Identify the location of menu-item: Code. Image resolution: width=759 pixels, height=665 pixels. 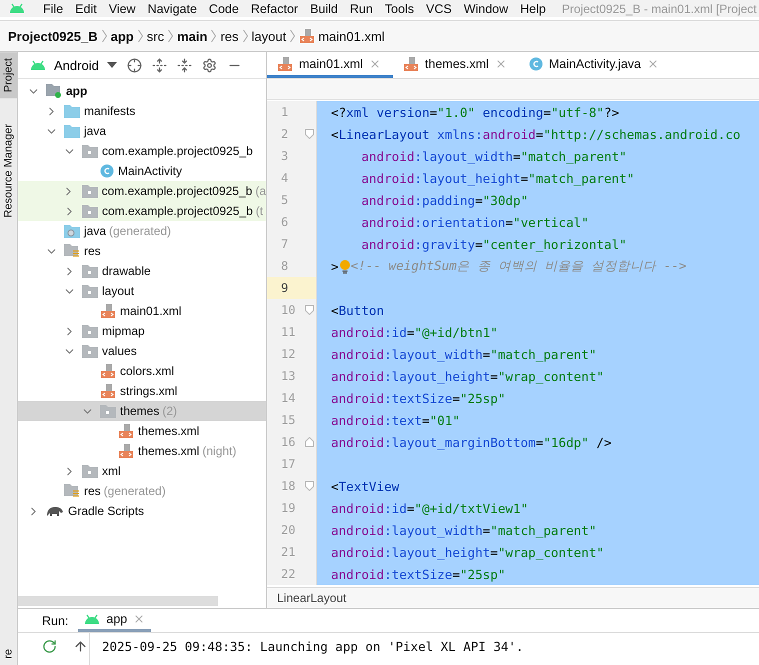
(223, 9).